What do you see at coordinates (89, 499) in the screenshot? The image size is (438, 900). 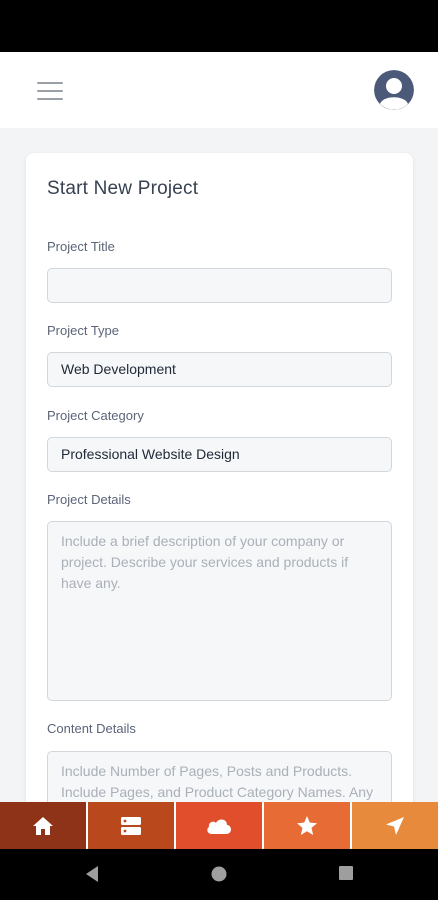 I see `project-details-label: Project Details` at bounding box center [89, 499].